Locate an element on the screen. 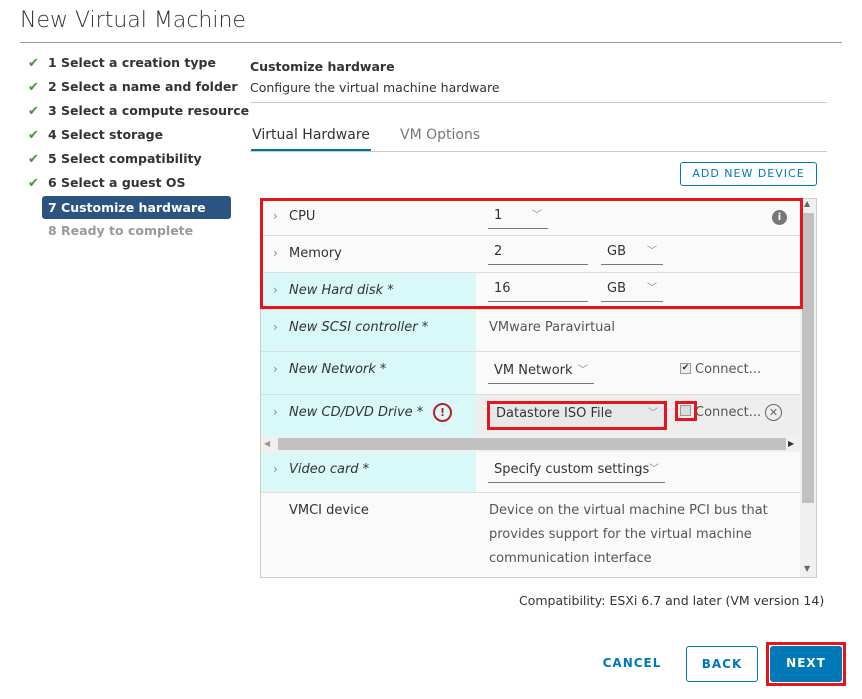  video-card-select: Specify custom settings ﹀ is located at coordinates (576, 471).